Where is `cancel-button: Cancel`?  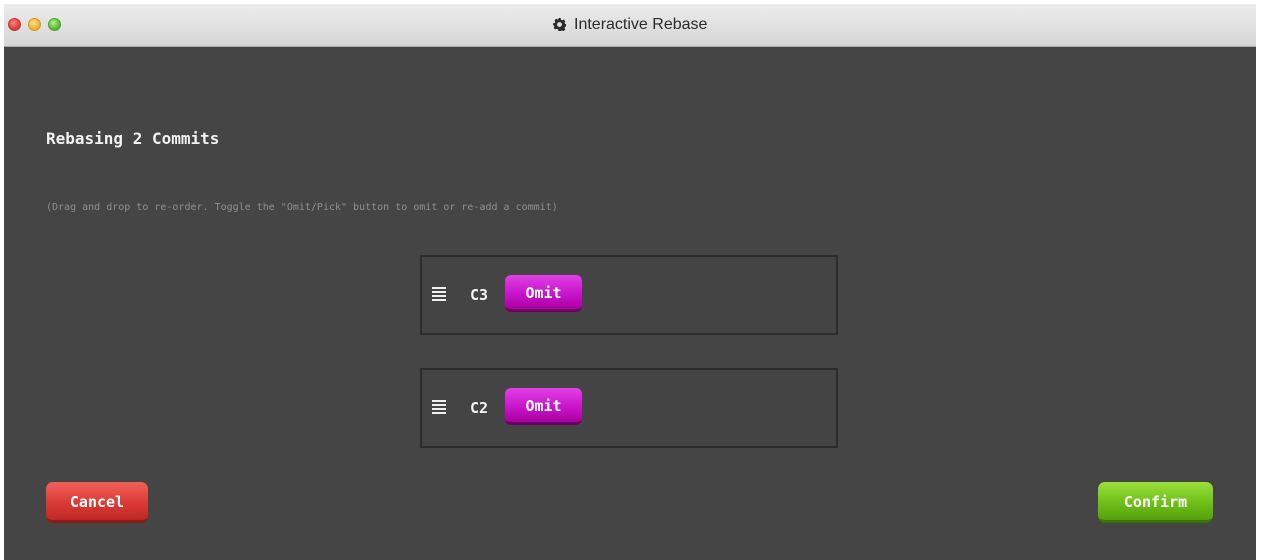 cancel-button: Cancel is located at coordinates (97, 502).